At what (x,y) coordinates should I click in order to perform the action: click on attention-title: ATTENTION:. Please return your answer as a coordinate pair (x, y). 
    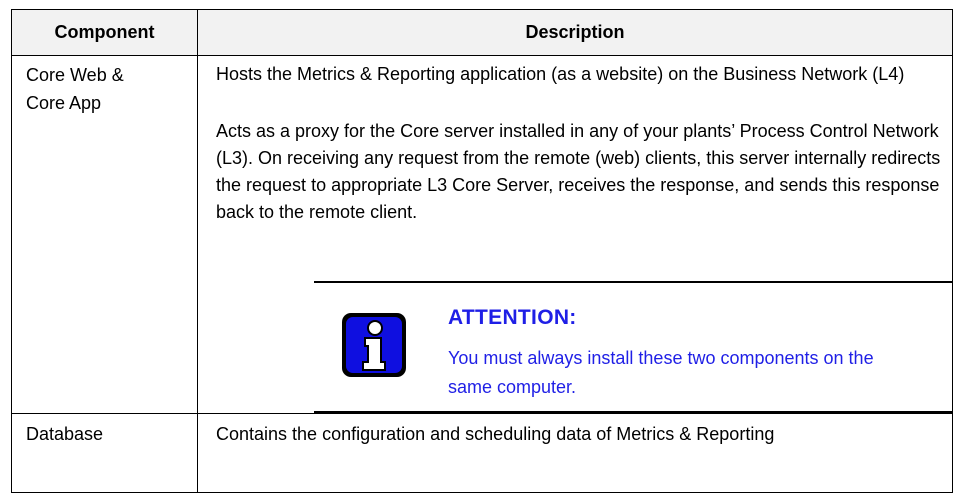
    Looking at the image, I should click on (512, 317).